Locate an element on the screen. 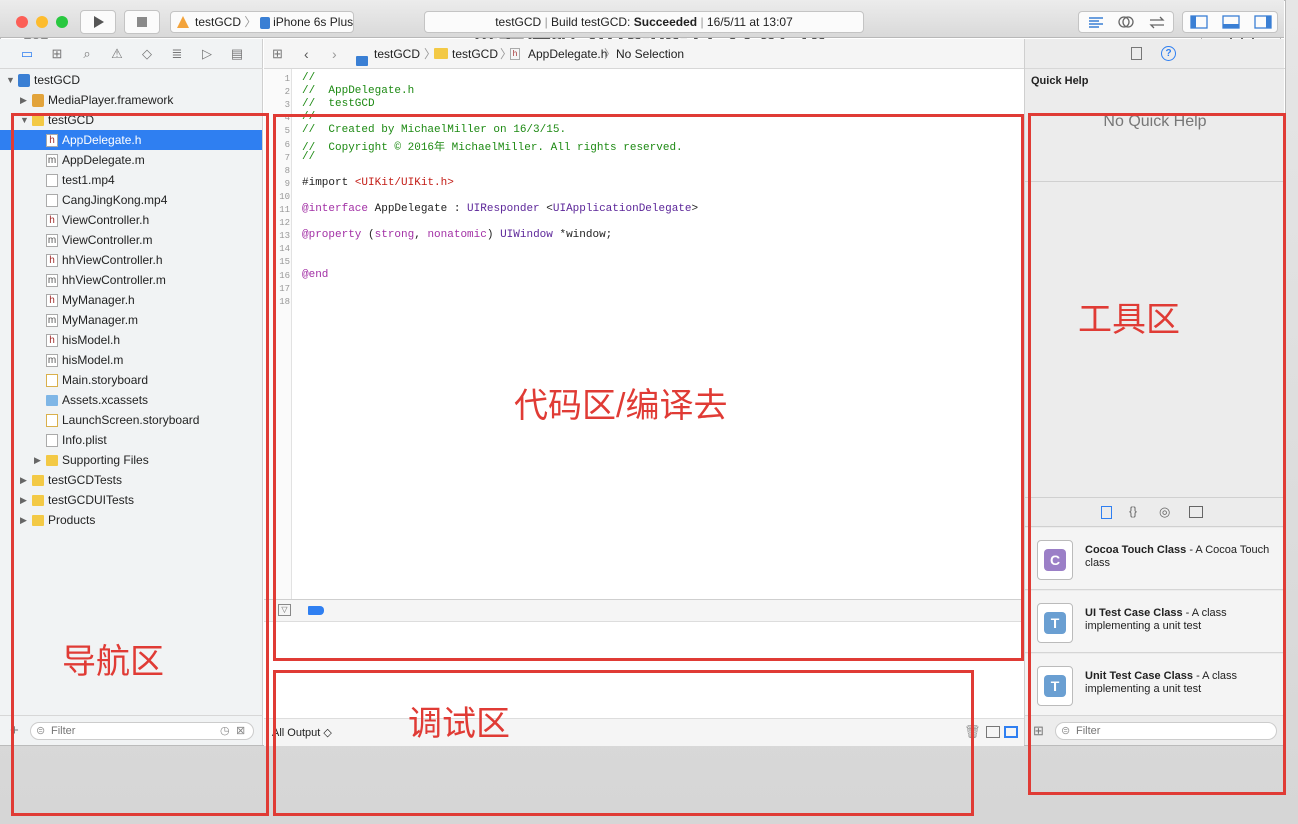 The image size is (1298, 824). disclosure-open-icon: ▼ is located at coordinates (11, 80).